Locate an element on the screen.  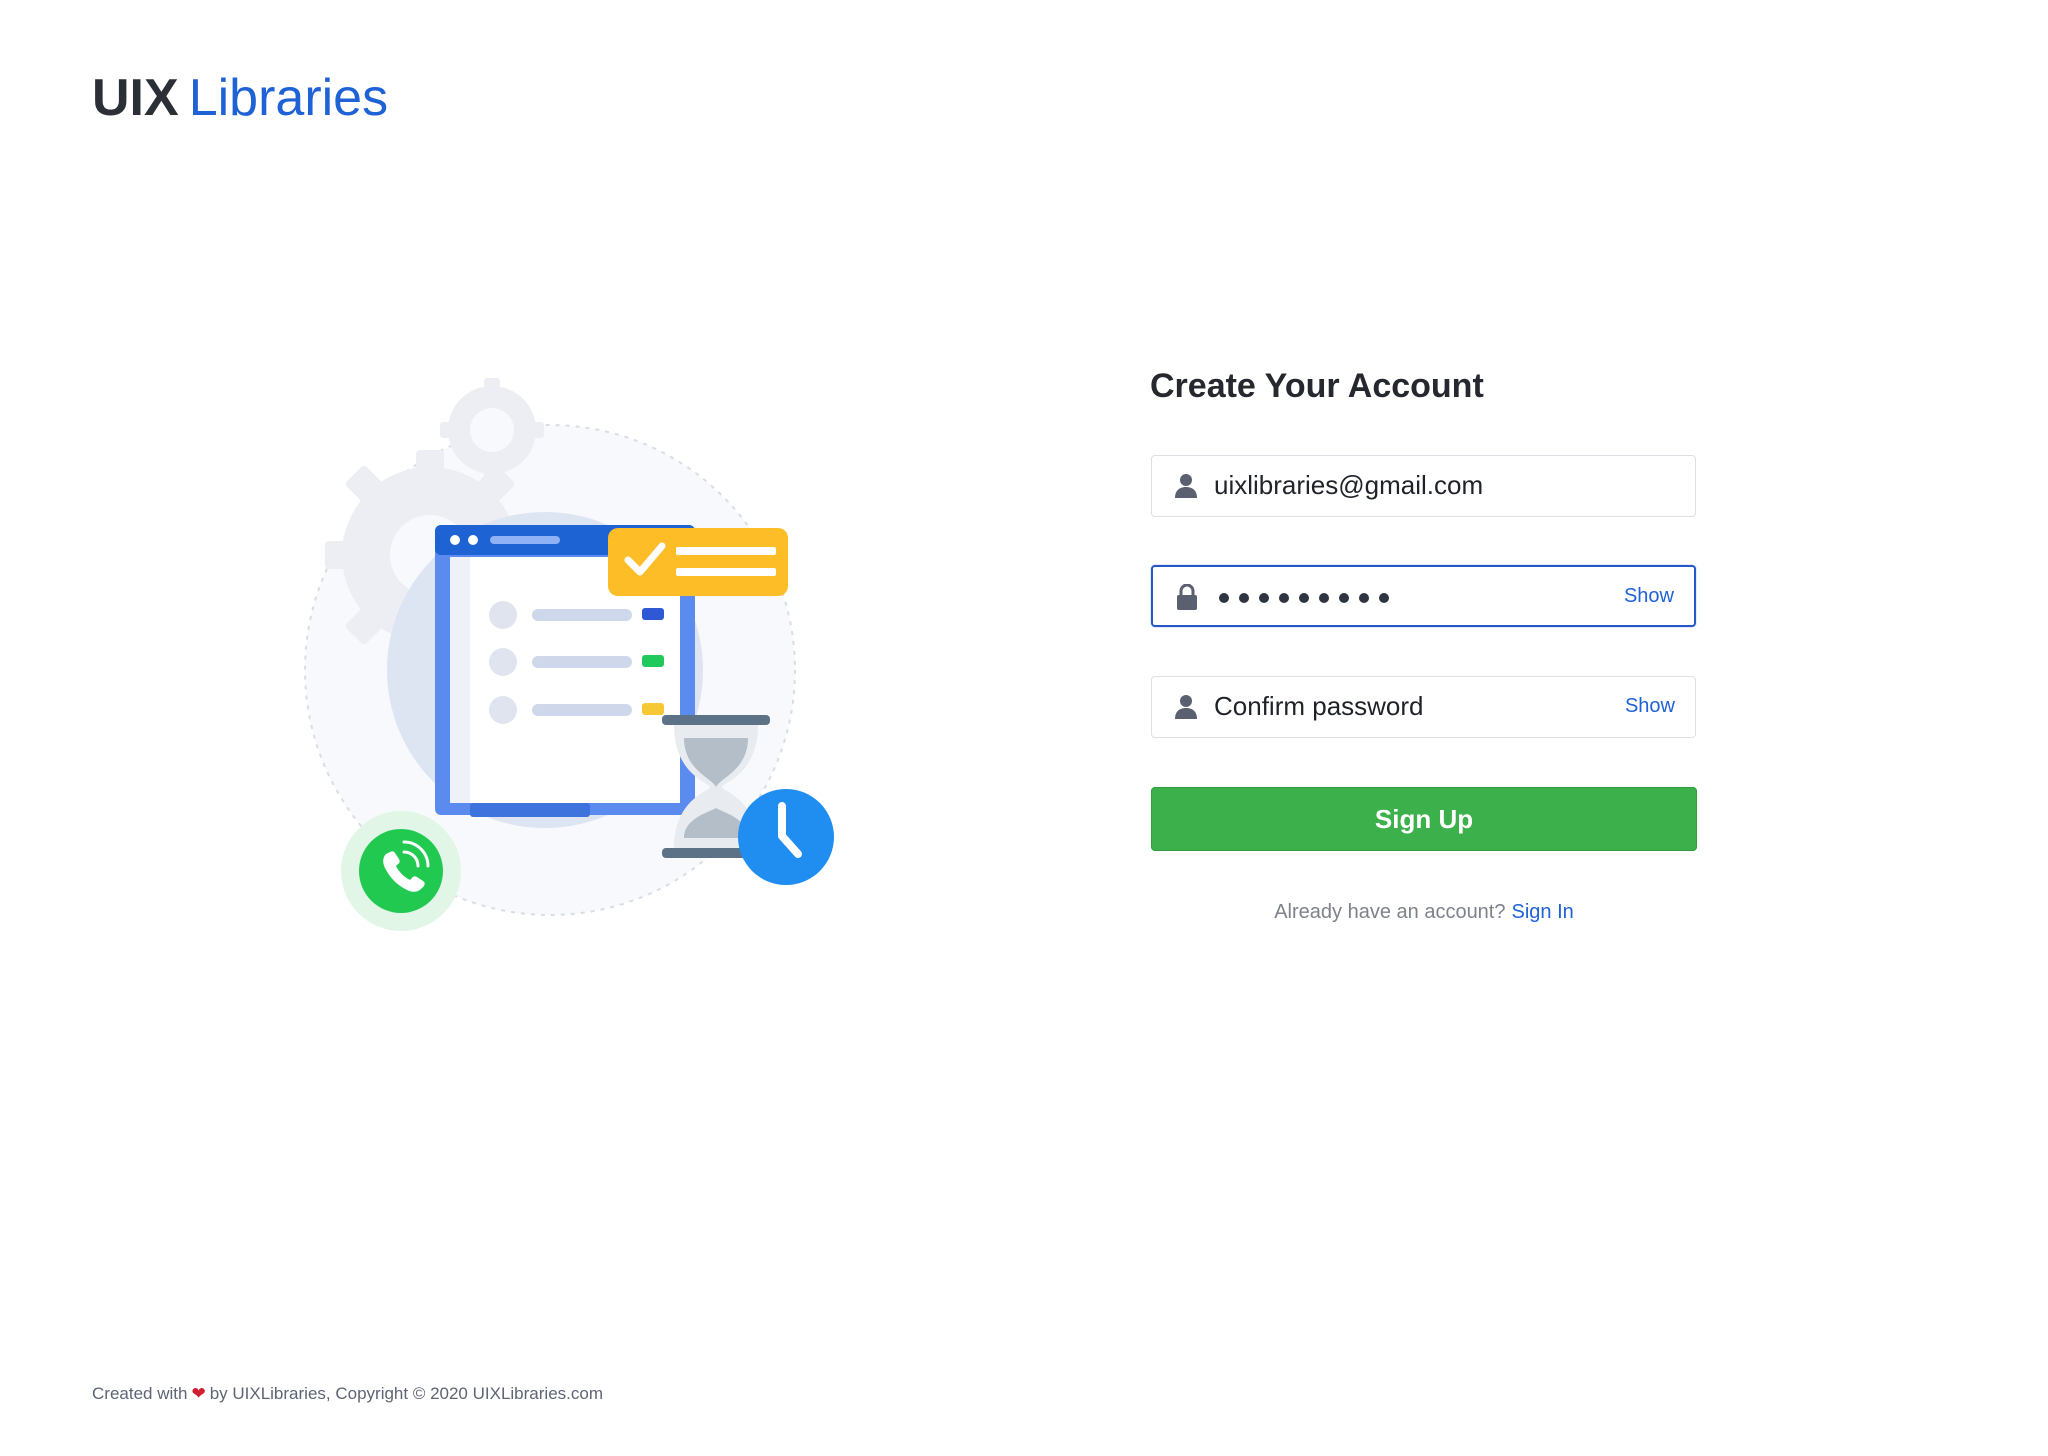
phone-icon is located at coordinates (401, 871).